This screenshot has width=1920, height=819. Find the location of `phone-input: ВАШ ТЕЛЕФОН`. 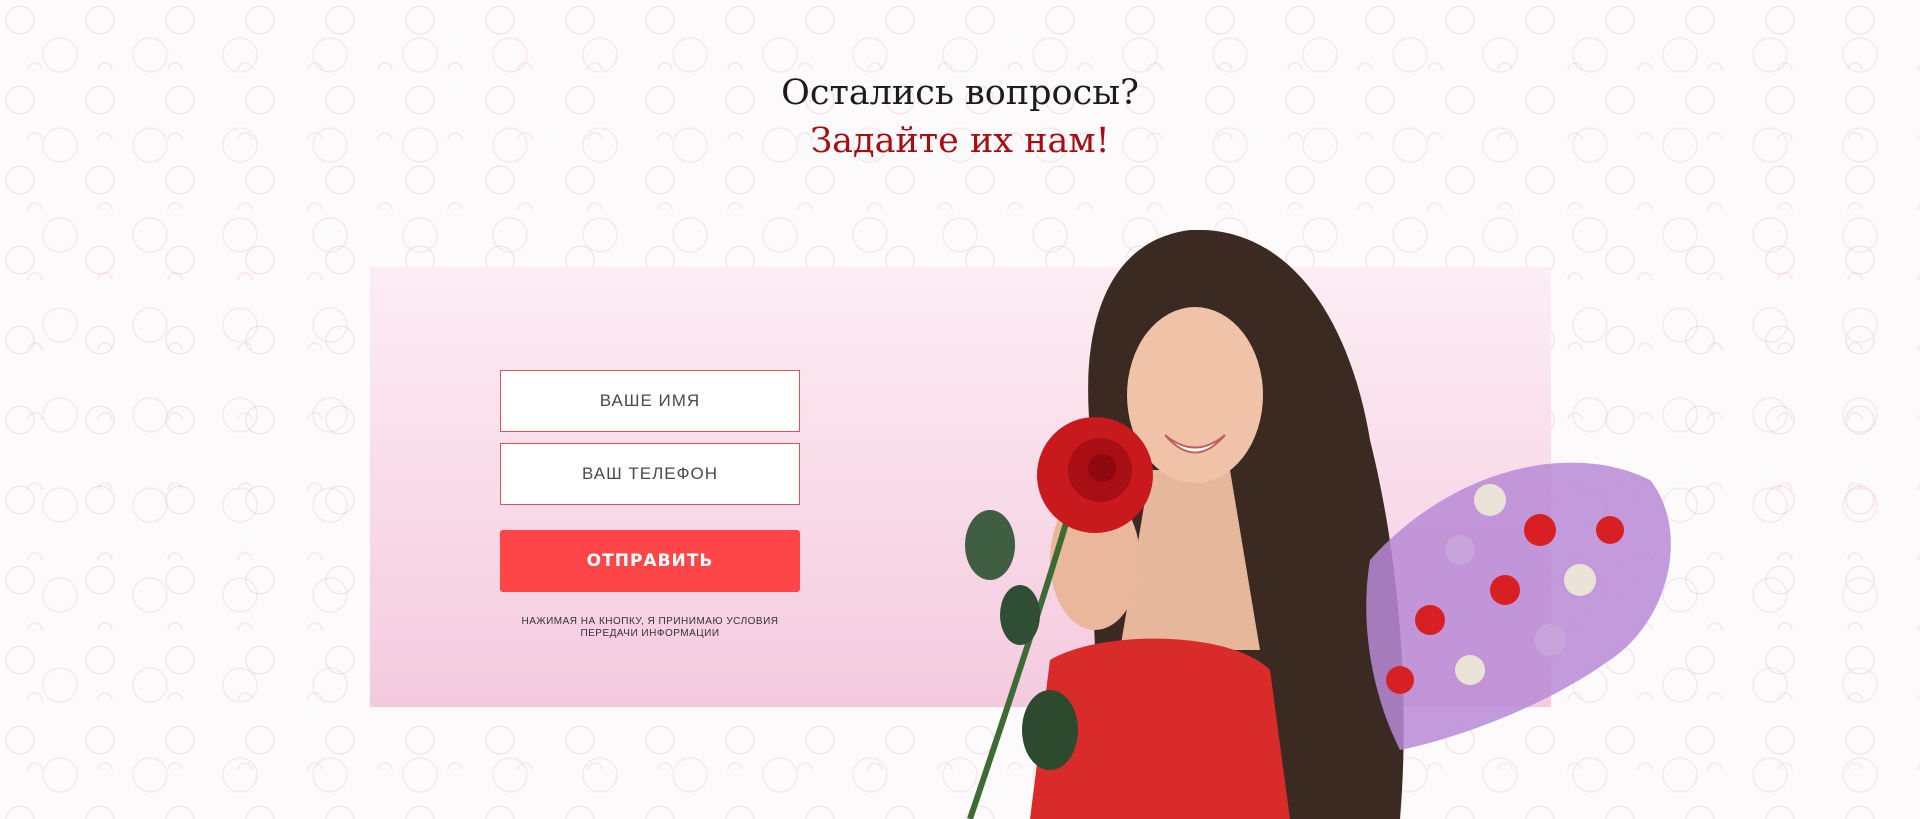

phone-input: ВАШ ТЕЛЕФОН is located at coordinates (650, 474).